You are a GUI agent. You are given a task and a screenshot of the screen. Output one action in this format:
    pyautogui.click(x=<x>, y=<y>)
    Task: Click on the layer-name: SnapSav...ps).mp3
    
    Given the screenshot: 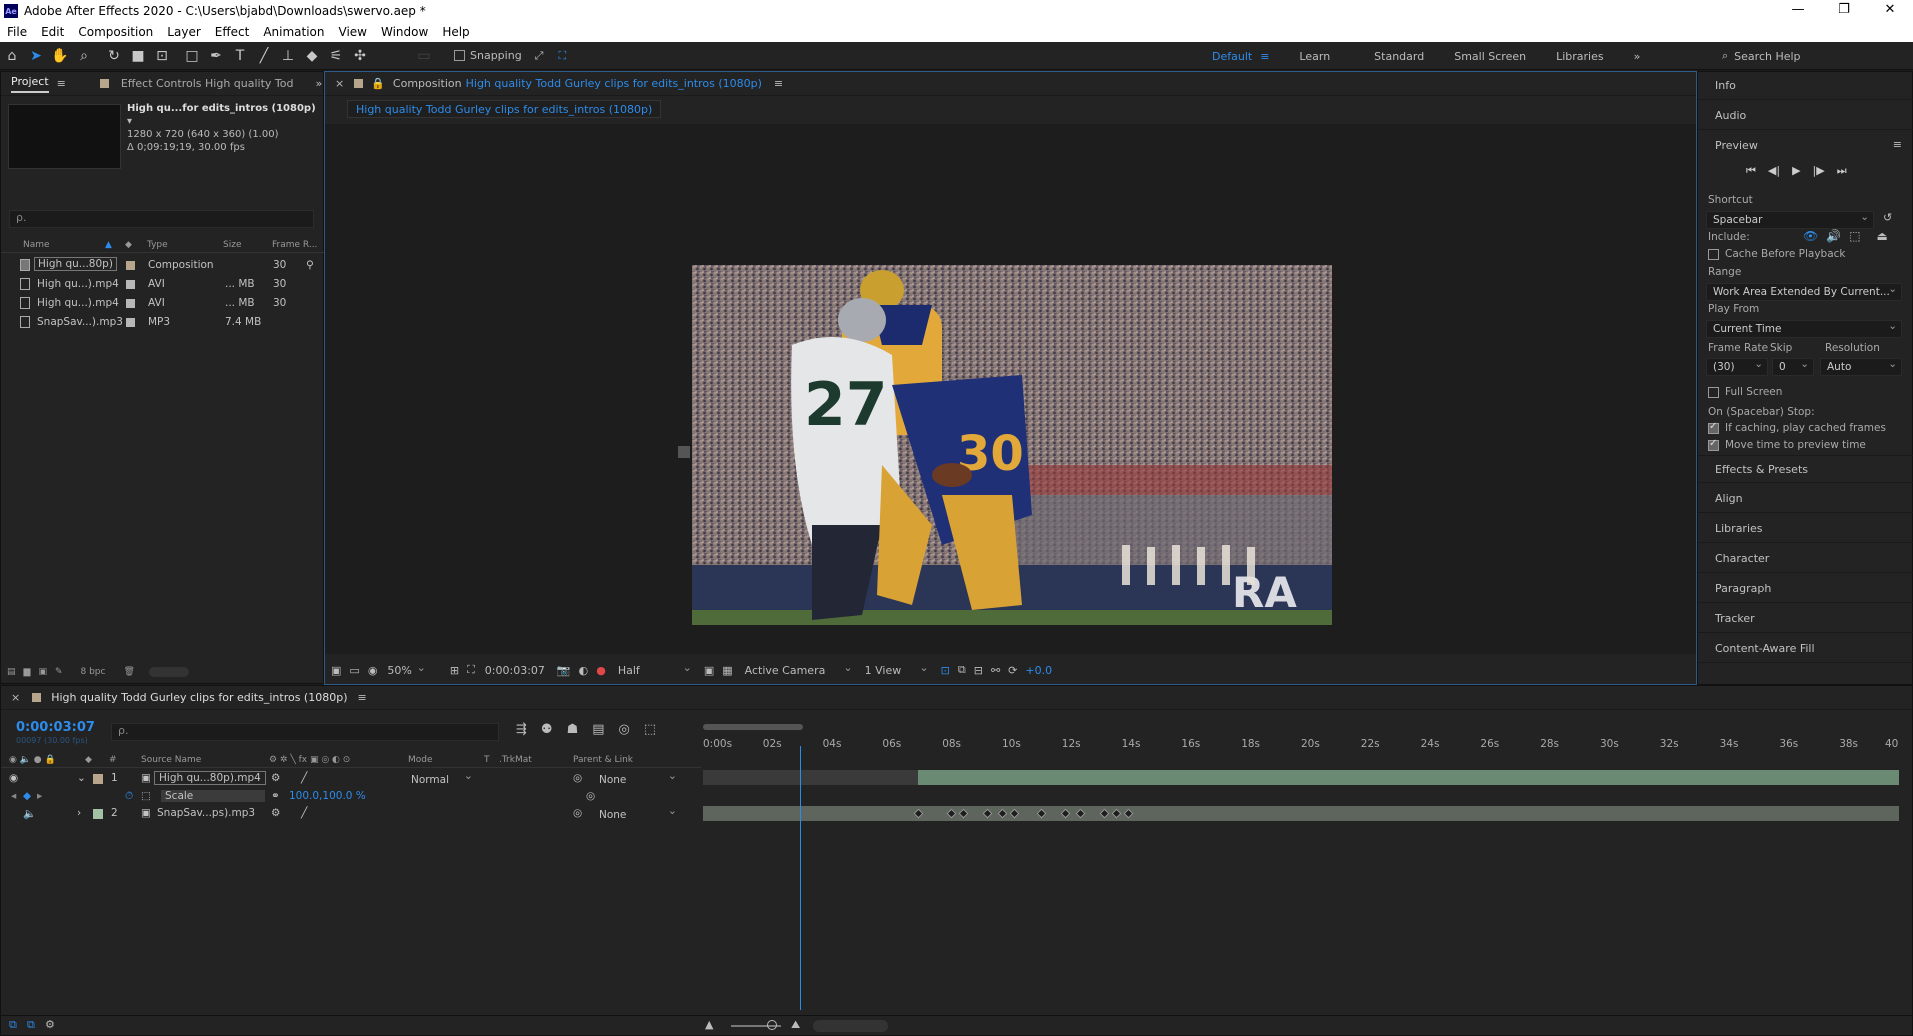 What is the action you would take?
    pyautogui.click(x=206, y=813)
    